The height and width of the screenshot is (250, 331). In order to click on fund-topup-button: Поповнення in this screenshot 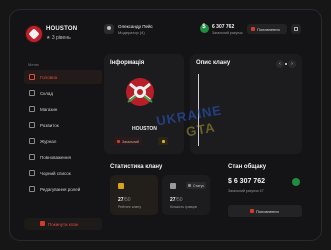, I will do `click(265, 211)`.